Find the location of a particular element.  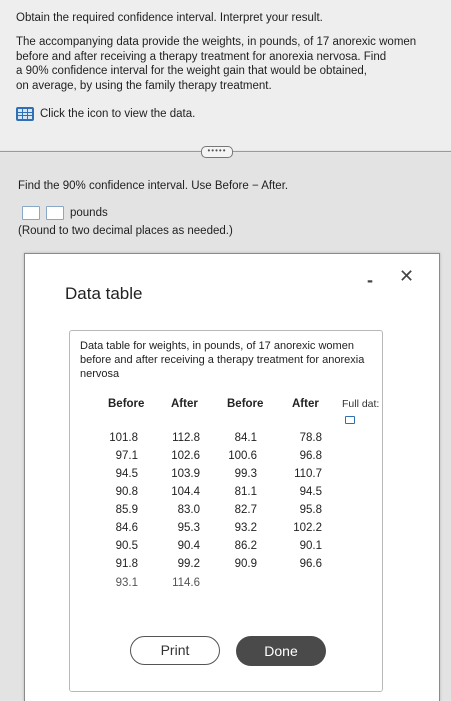

table-cell: 99.3 is located at coordinates (245, 474).